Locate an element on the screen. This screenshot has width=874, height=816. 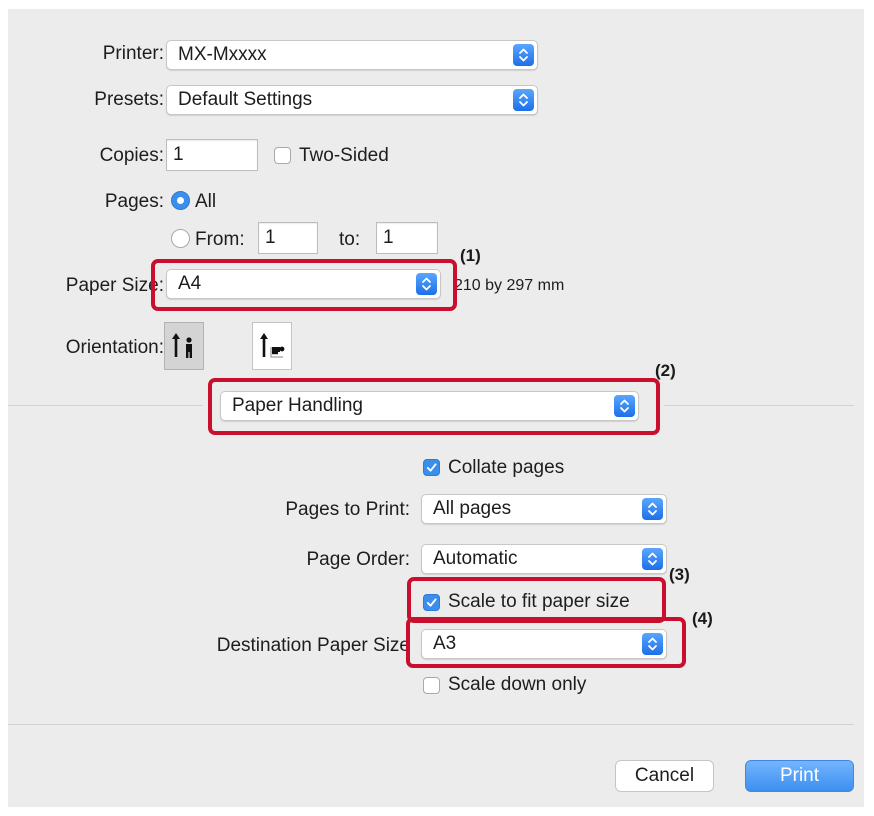
copies-label: Copies: is located at coordinates (131, 155).